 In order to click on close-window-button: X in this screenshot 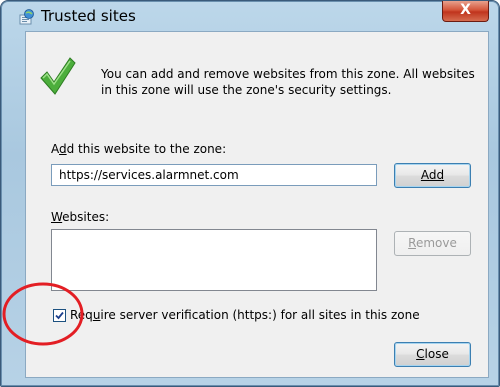, I will do `click(465, 11)`.